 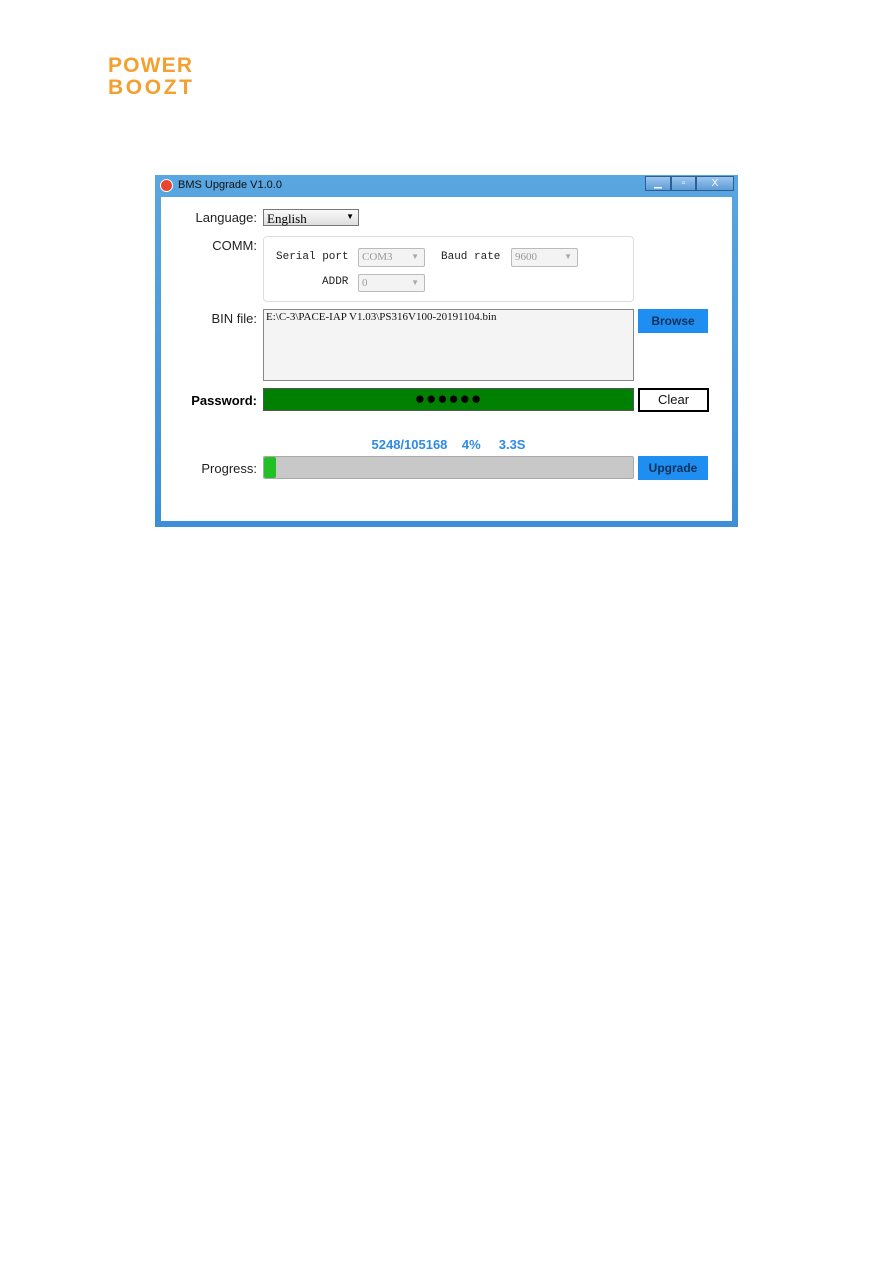 What do you see at coordinates (391, 283) in the screenshot?
I see `addr-select: 0 ▼` at bounding box center [391, 283].